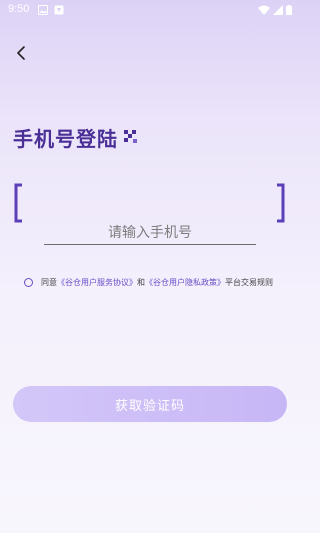  I want to click on agreement-row: 同意《谷仓用户服务协议》和《谷仓用户隐私政策》平台交易规则, so click(148, 282).